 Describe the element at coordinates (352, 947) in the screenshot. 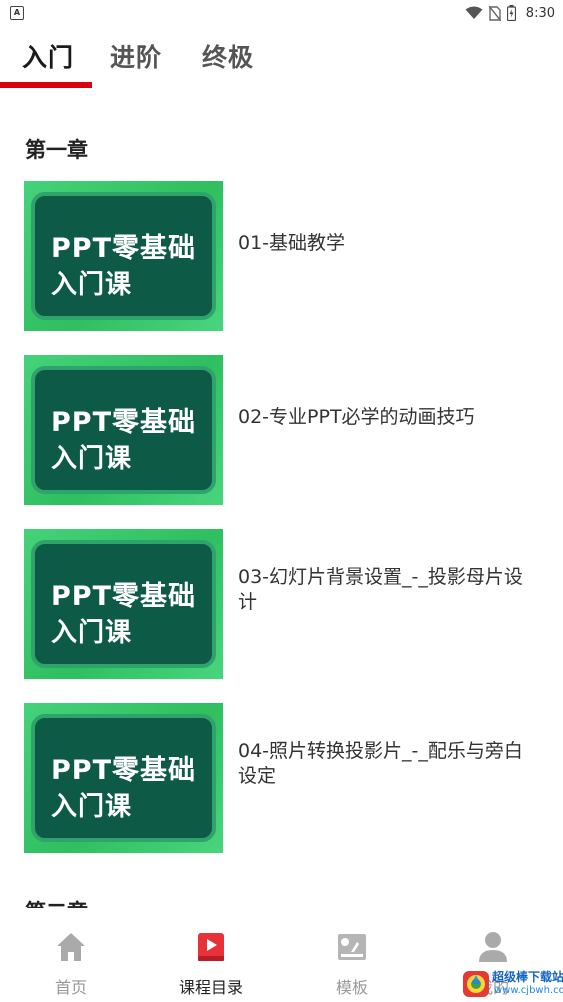

I see `template-icon` at that location.